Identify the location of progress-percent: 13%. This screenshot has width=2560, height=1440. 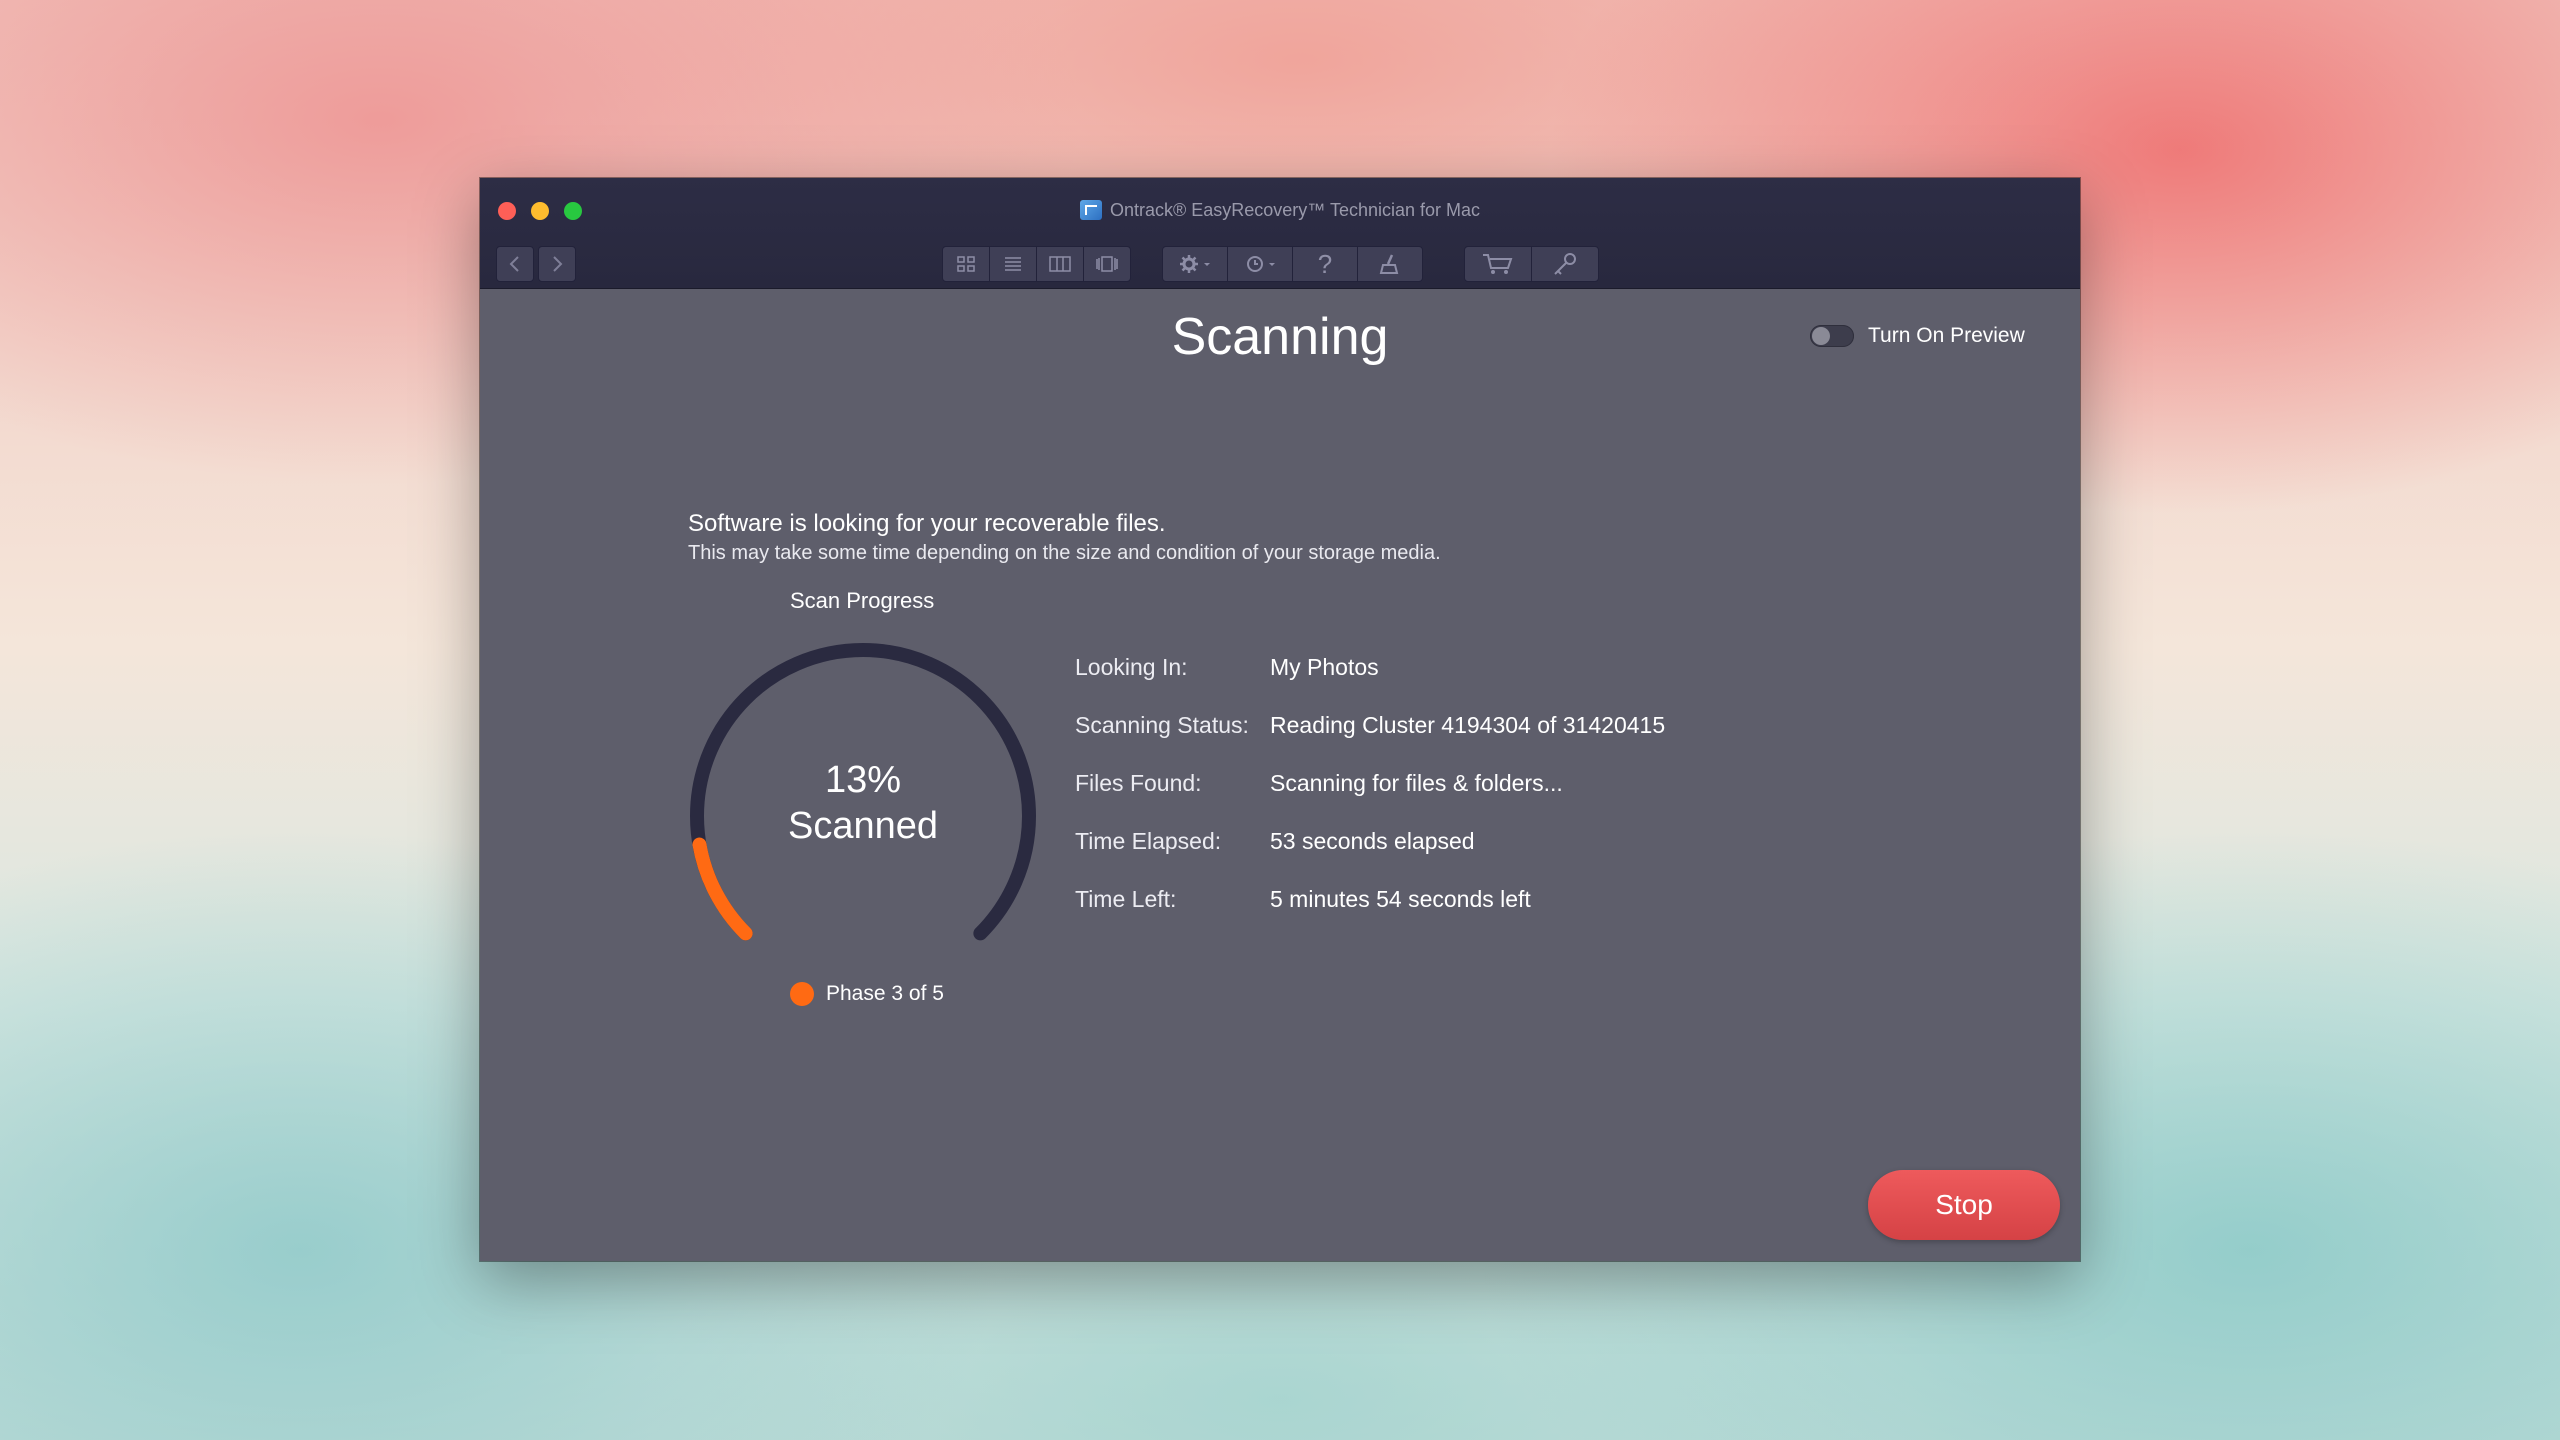
(863, 780).